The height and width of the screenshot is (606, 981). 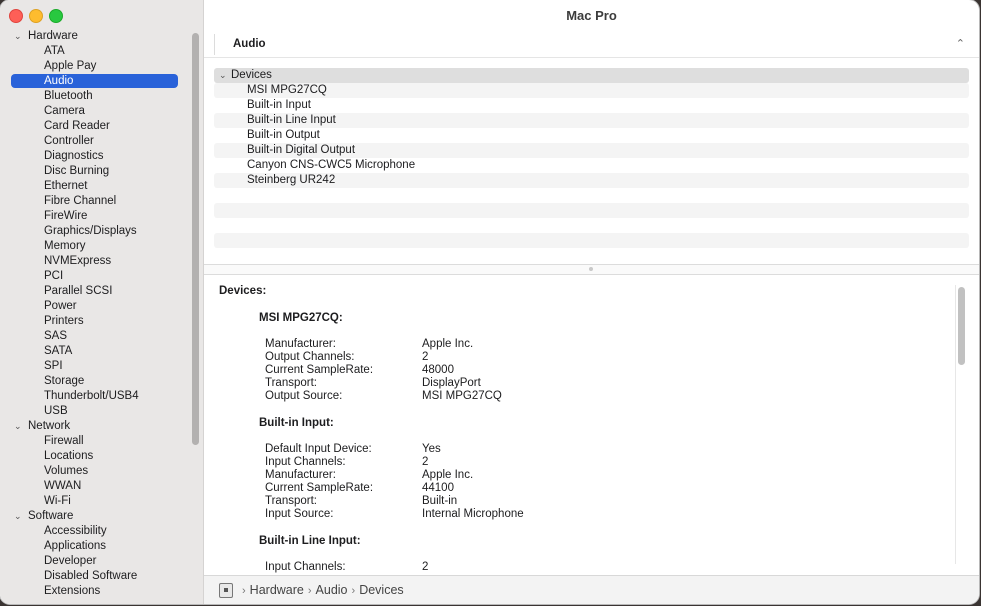 What do you see at coordinates (591, 75) in the screenshot?
I see `tree-row-devices: ⌄ Devices` at bounding box center [591, 75].